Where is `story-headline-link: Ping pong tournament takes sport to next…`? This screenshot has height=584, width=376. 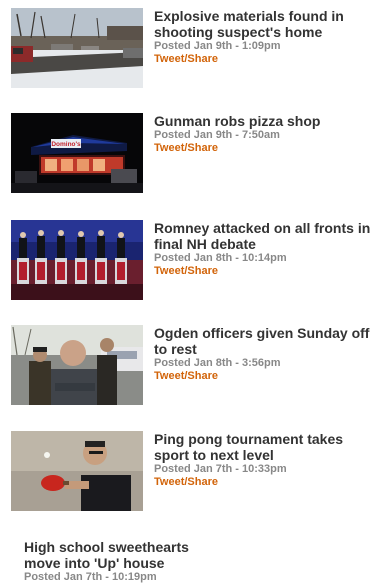 story-headline-link: Ping pong tournament takes sport to next… is located at coordinates (264, 447).